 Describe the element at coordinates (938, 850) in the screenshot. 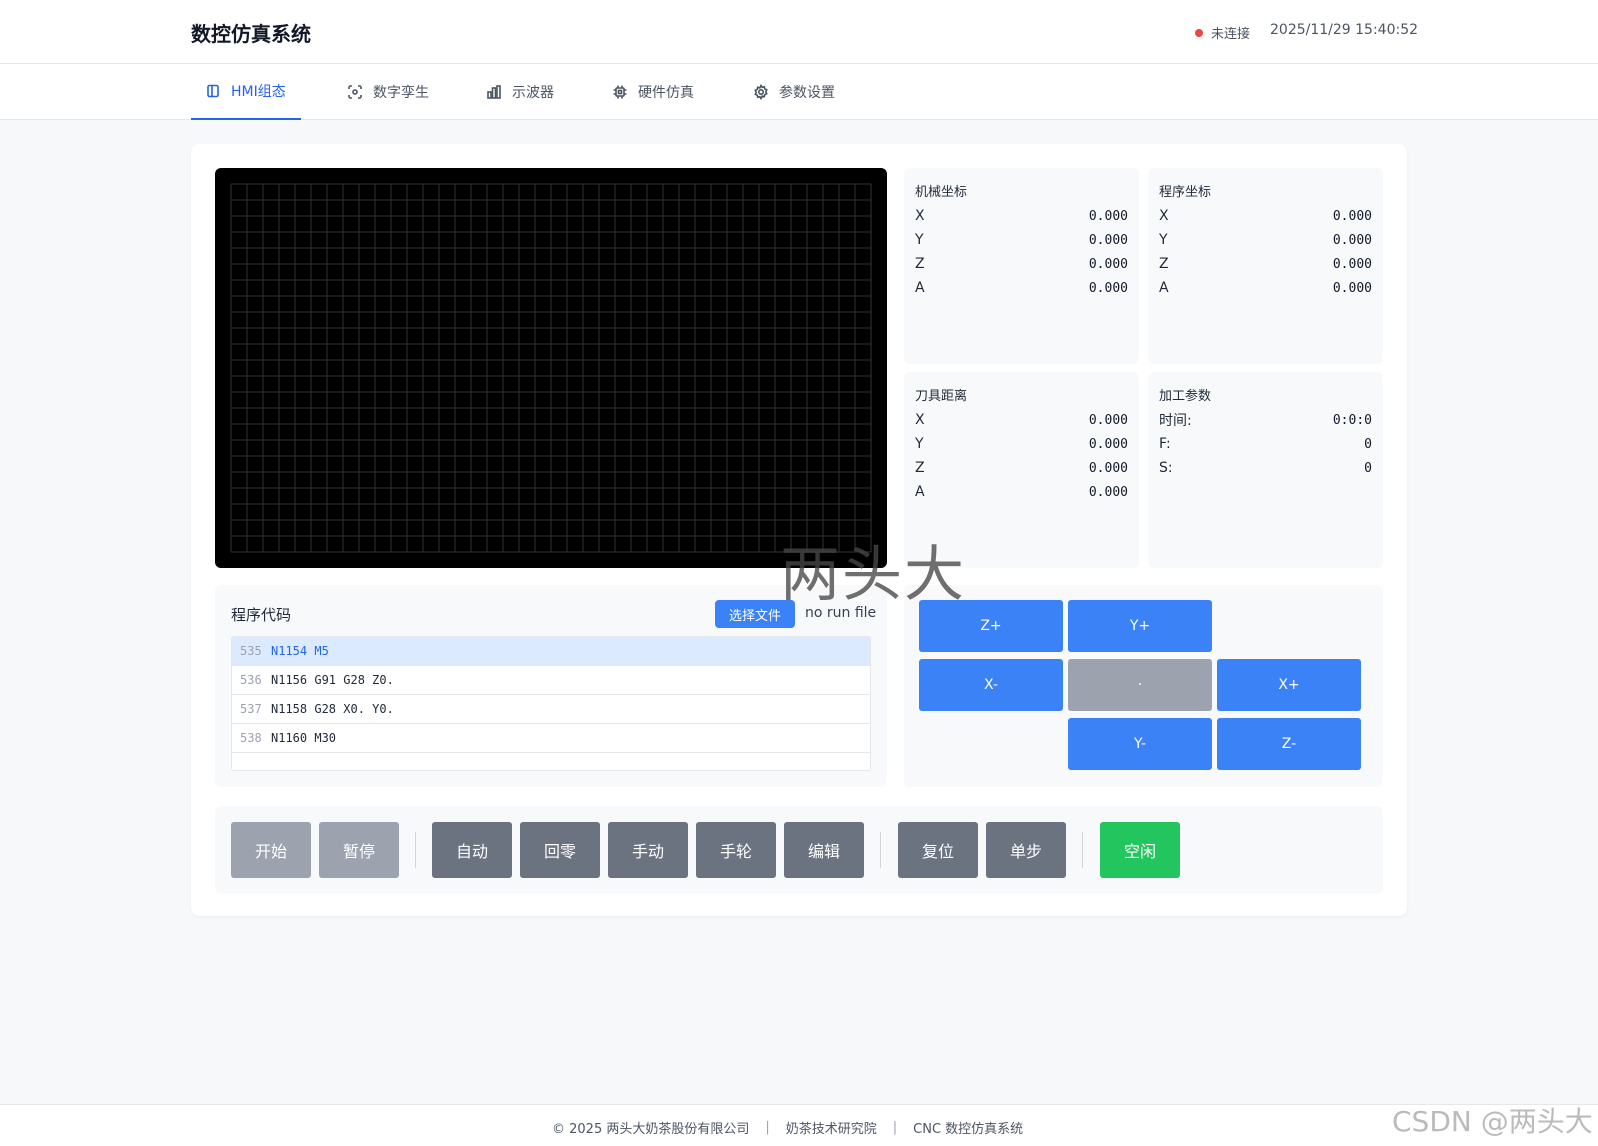

I see `reset-button: 复位` at that location.